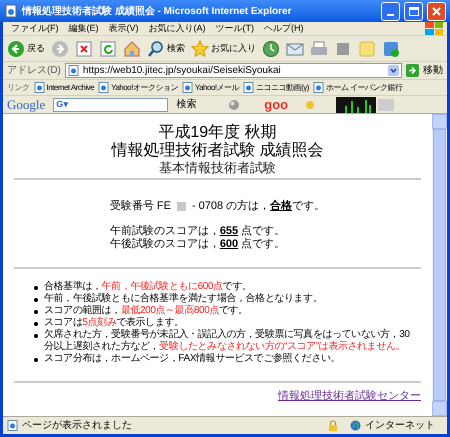 The height and width of the screenshot is (437, 450). Describe the element at coordinates (211, 88) in the screenshot. I see `link-item: Yahoo!メール` at that location.